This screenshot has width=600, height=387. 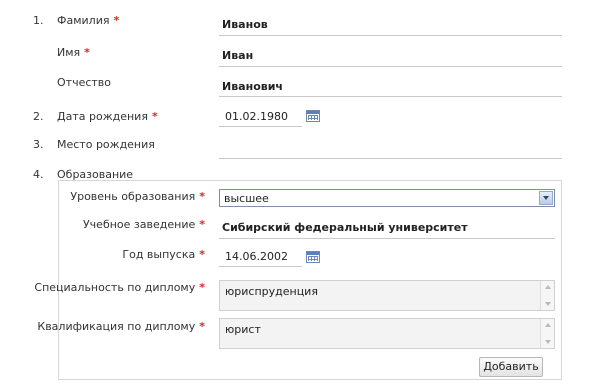 I want to click on lastname-field-underline, so click(x=390, y=35).